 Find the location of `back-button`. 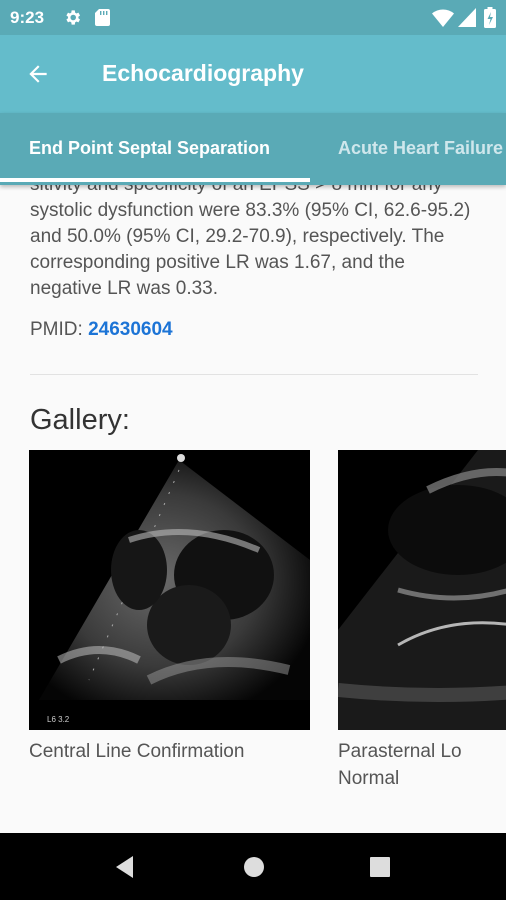

back-button is located at coordinates (38, 74).